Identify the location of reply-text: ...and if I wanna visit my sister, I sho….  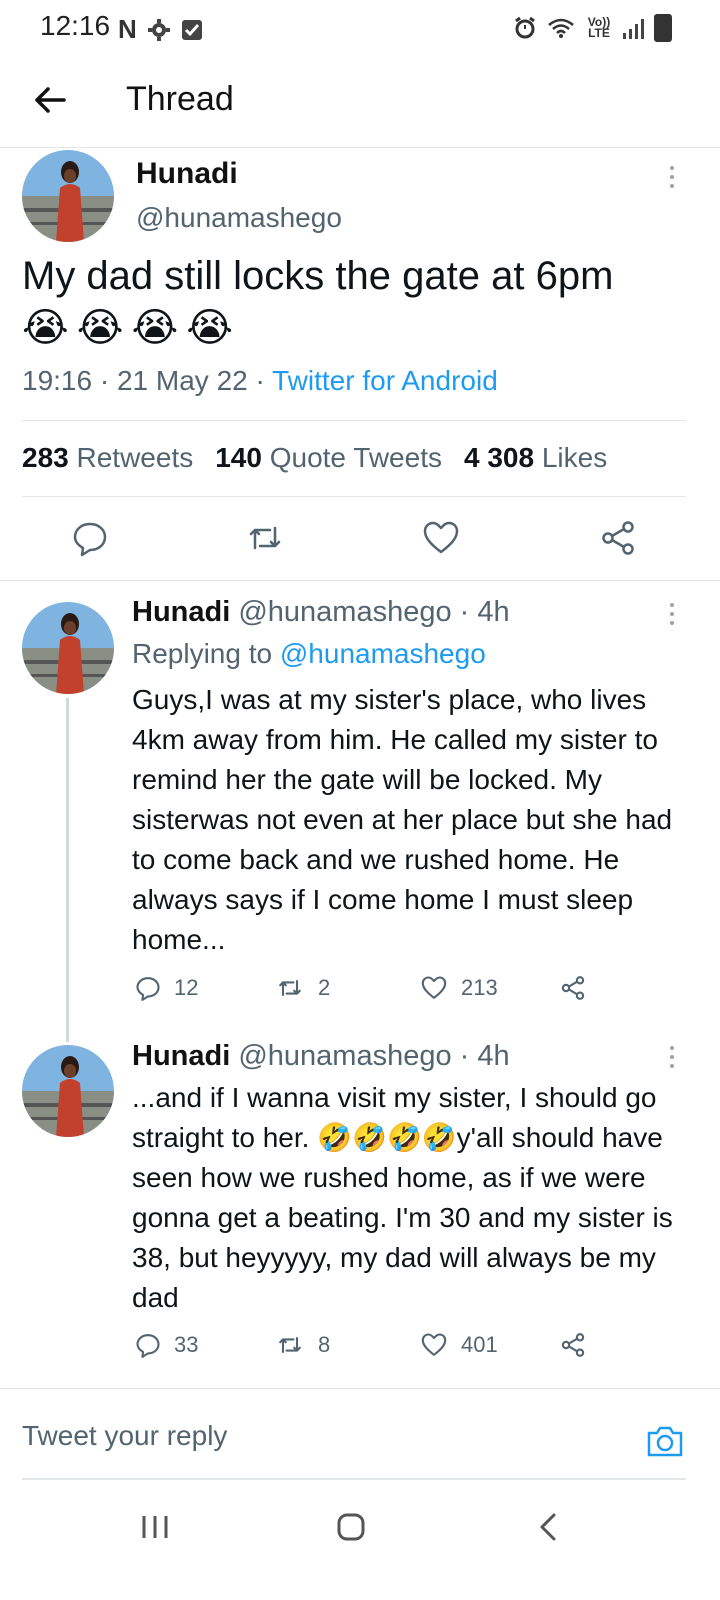
(412, 1198).